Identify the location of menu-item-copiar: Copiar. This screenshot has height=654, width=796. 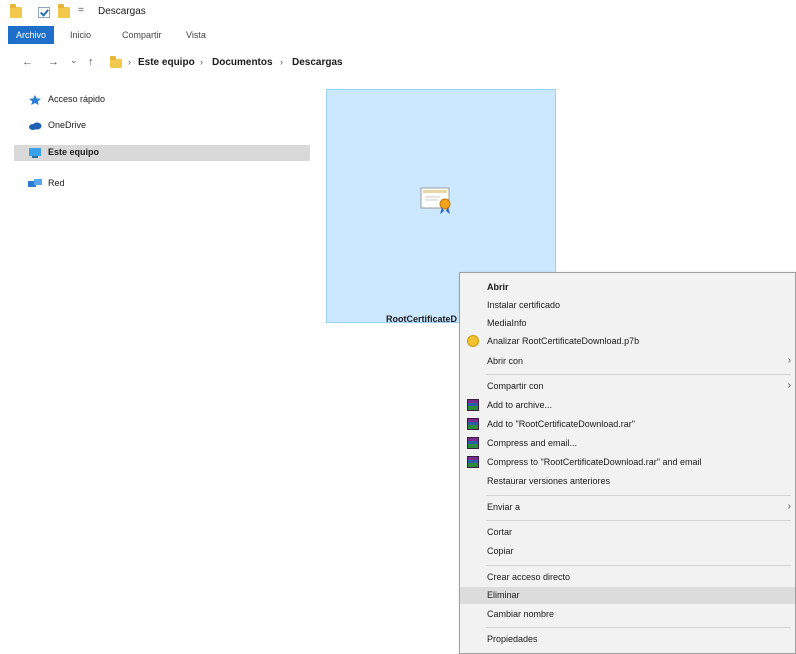
(627, 551).